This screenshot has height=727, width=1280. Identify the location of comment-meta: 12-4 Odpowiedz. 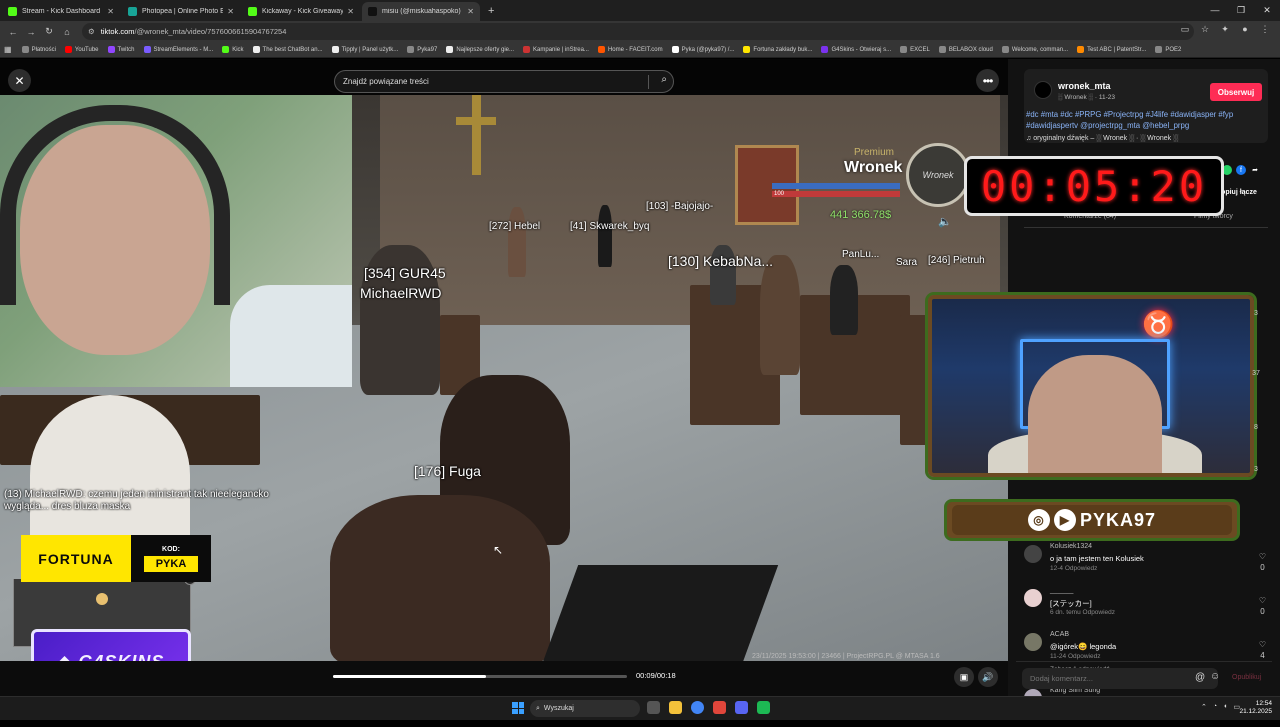
(1073, 568).